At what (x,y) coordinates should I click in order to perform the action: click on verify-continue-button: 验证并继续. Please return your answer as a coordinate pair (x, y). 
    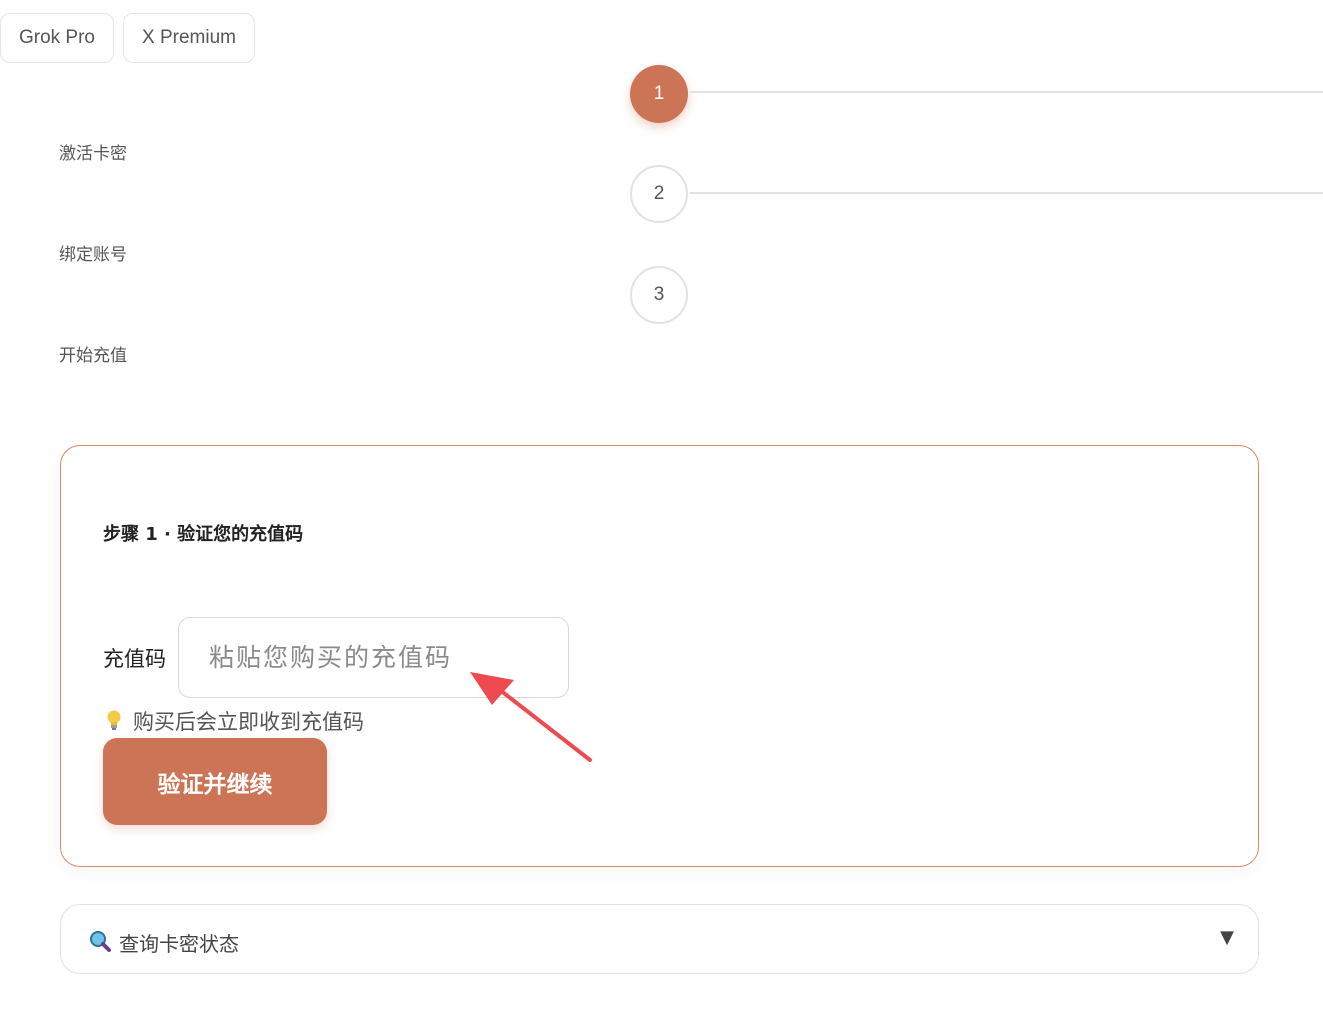
    Looking at the image, I should click on (215, 781).